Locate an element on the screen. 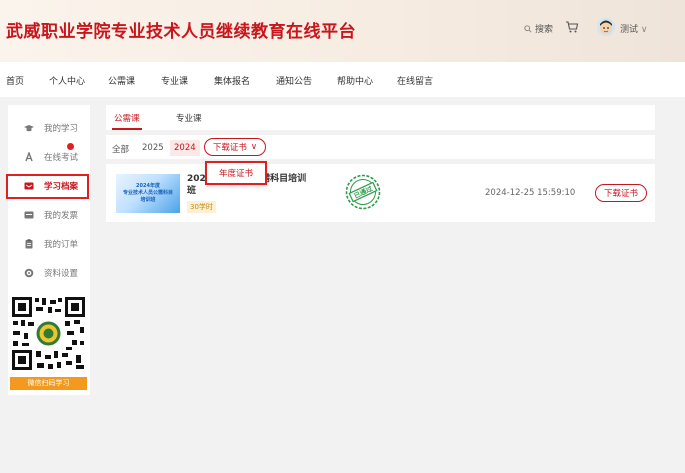  gear-icon is located at coordinates (29, 273).